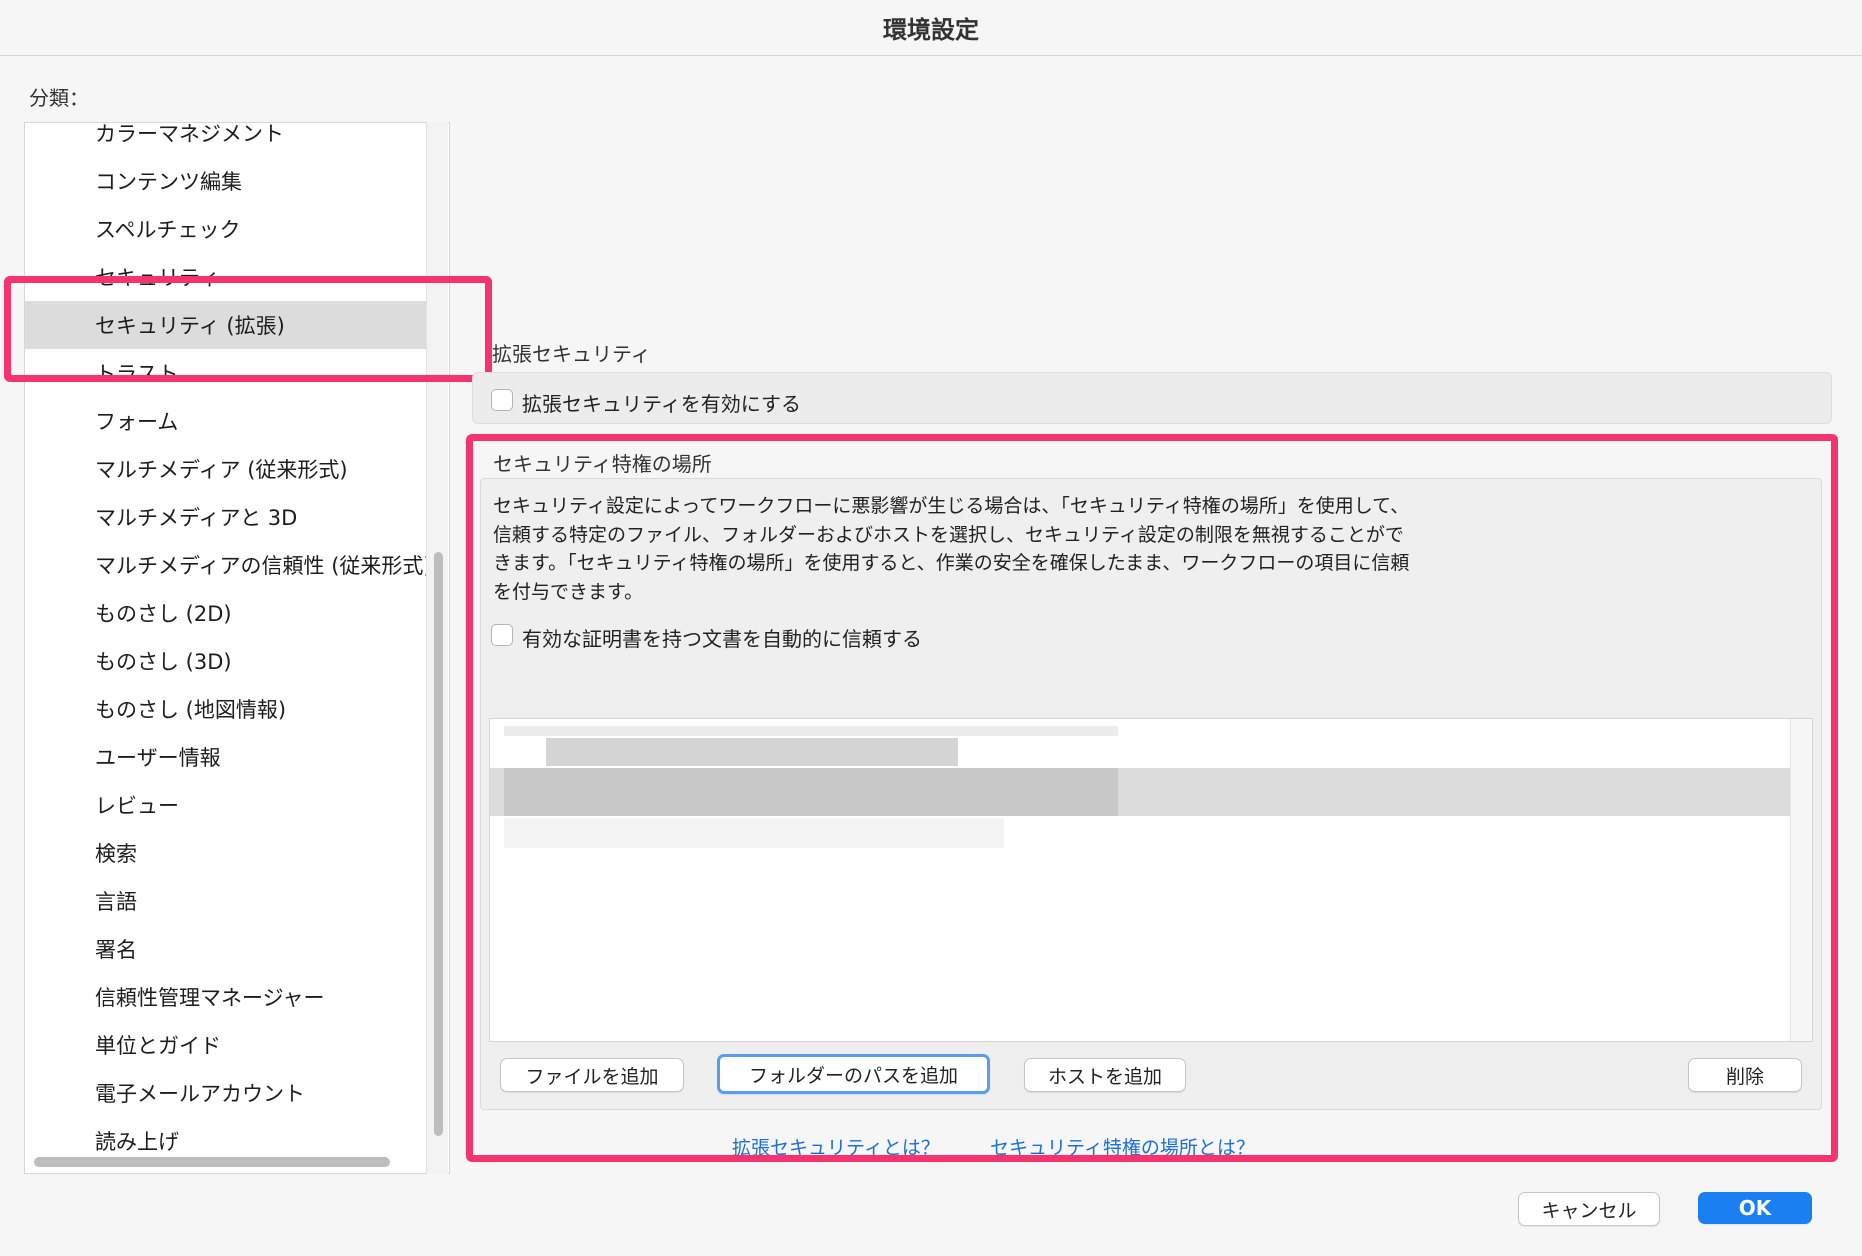 The height and width of the screenshot is (1256, 1862). Describe the element at coordinates (226, 997) in the screenshot. I see `sidebar-item-trust-manager: 信頼性管理マネージャー` at that location.